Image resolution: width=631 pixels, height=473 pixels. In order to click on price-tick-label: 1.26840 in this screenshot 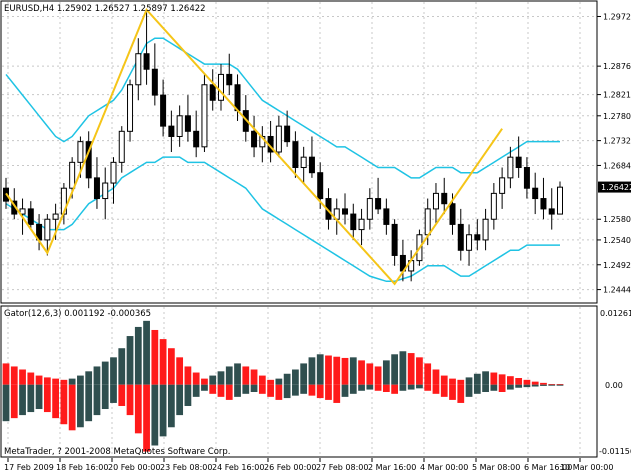, I will do `click(617, 165)`.